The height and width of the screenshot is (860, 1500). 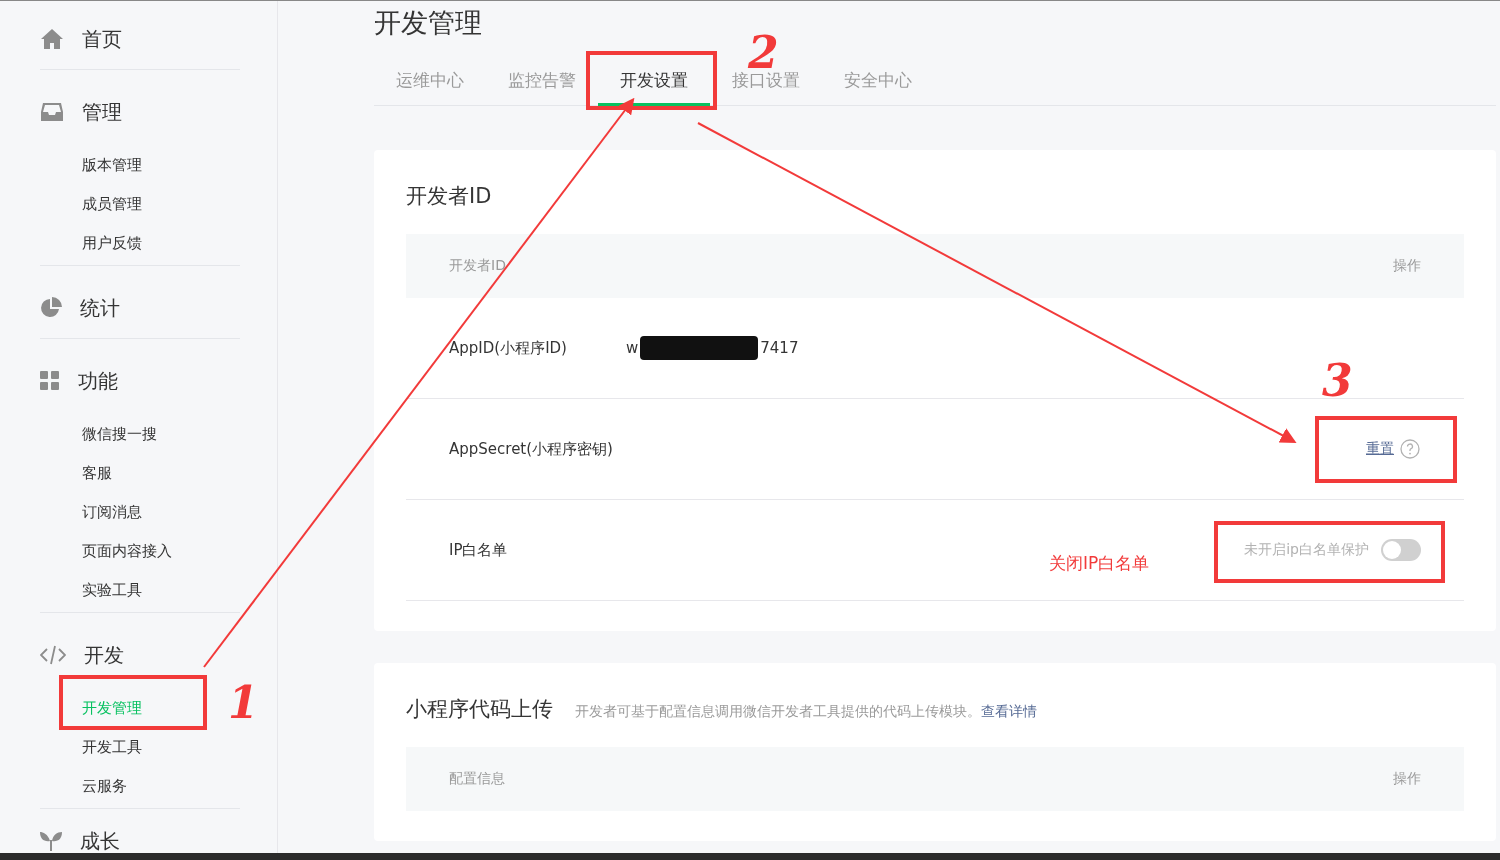 I want to click on nav-section-title: 管理, so click(x=102, y=112).